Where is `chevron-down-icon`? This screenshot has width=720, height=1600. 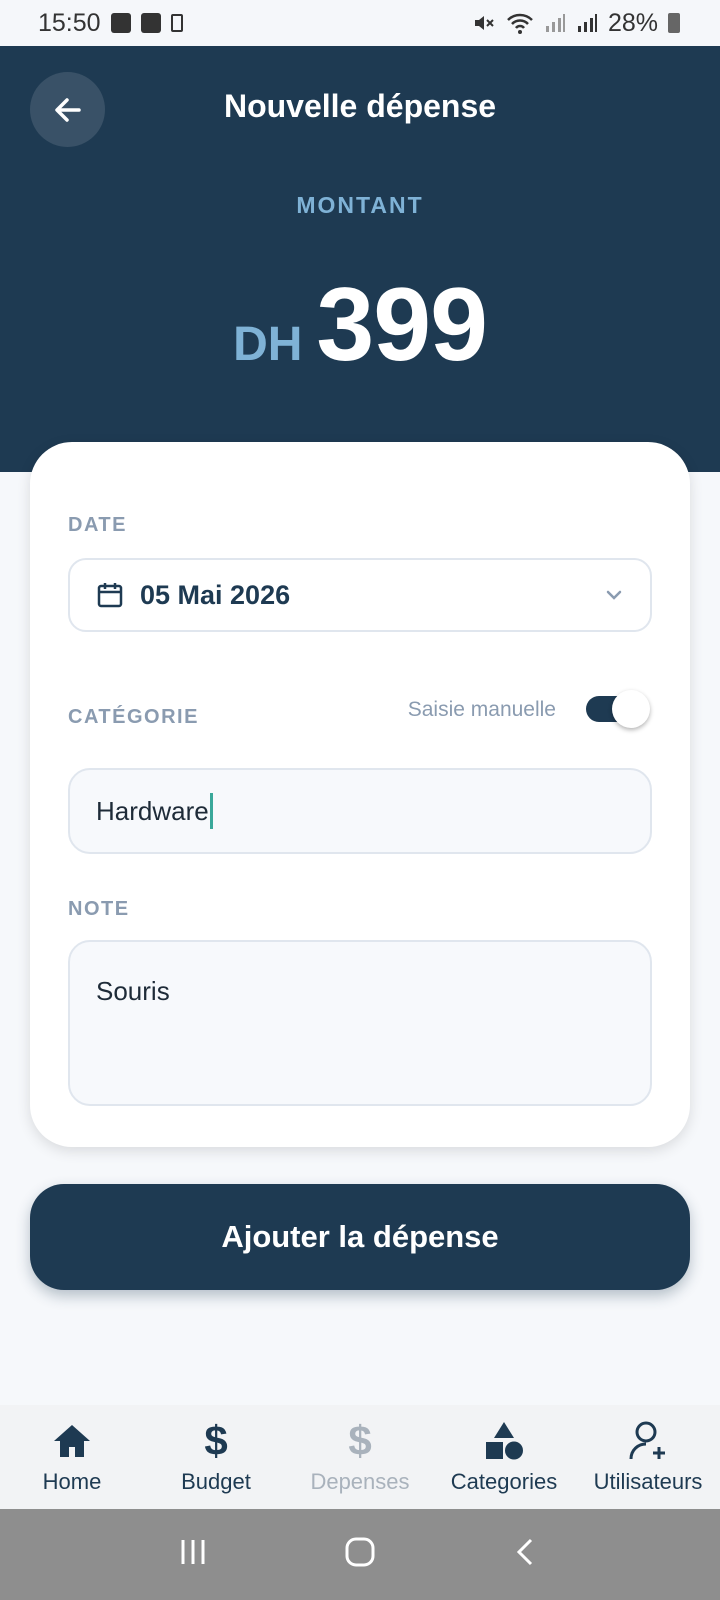 chevron-down-icon is located at coordinates (614, 595).